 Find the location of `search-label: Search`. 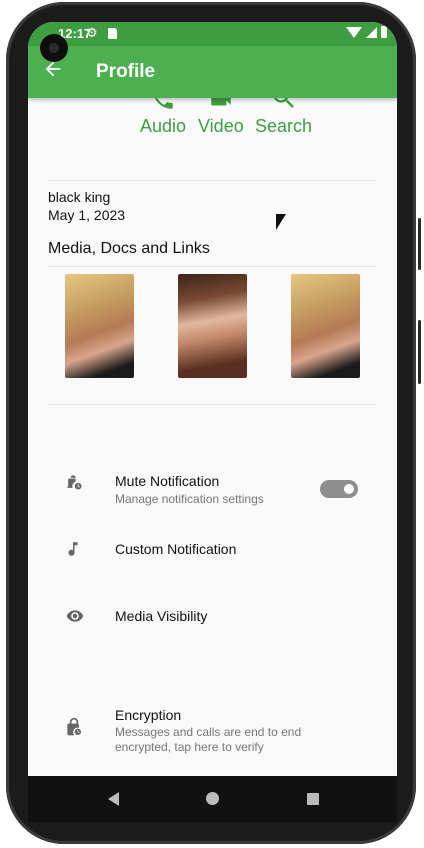

search-label: Search is located at coordinates (284, 126).